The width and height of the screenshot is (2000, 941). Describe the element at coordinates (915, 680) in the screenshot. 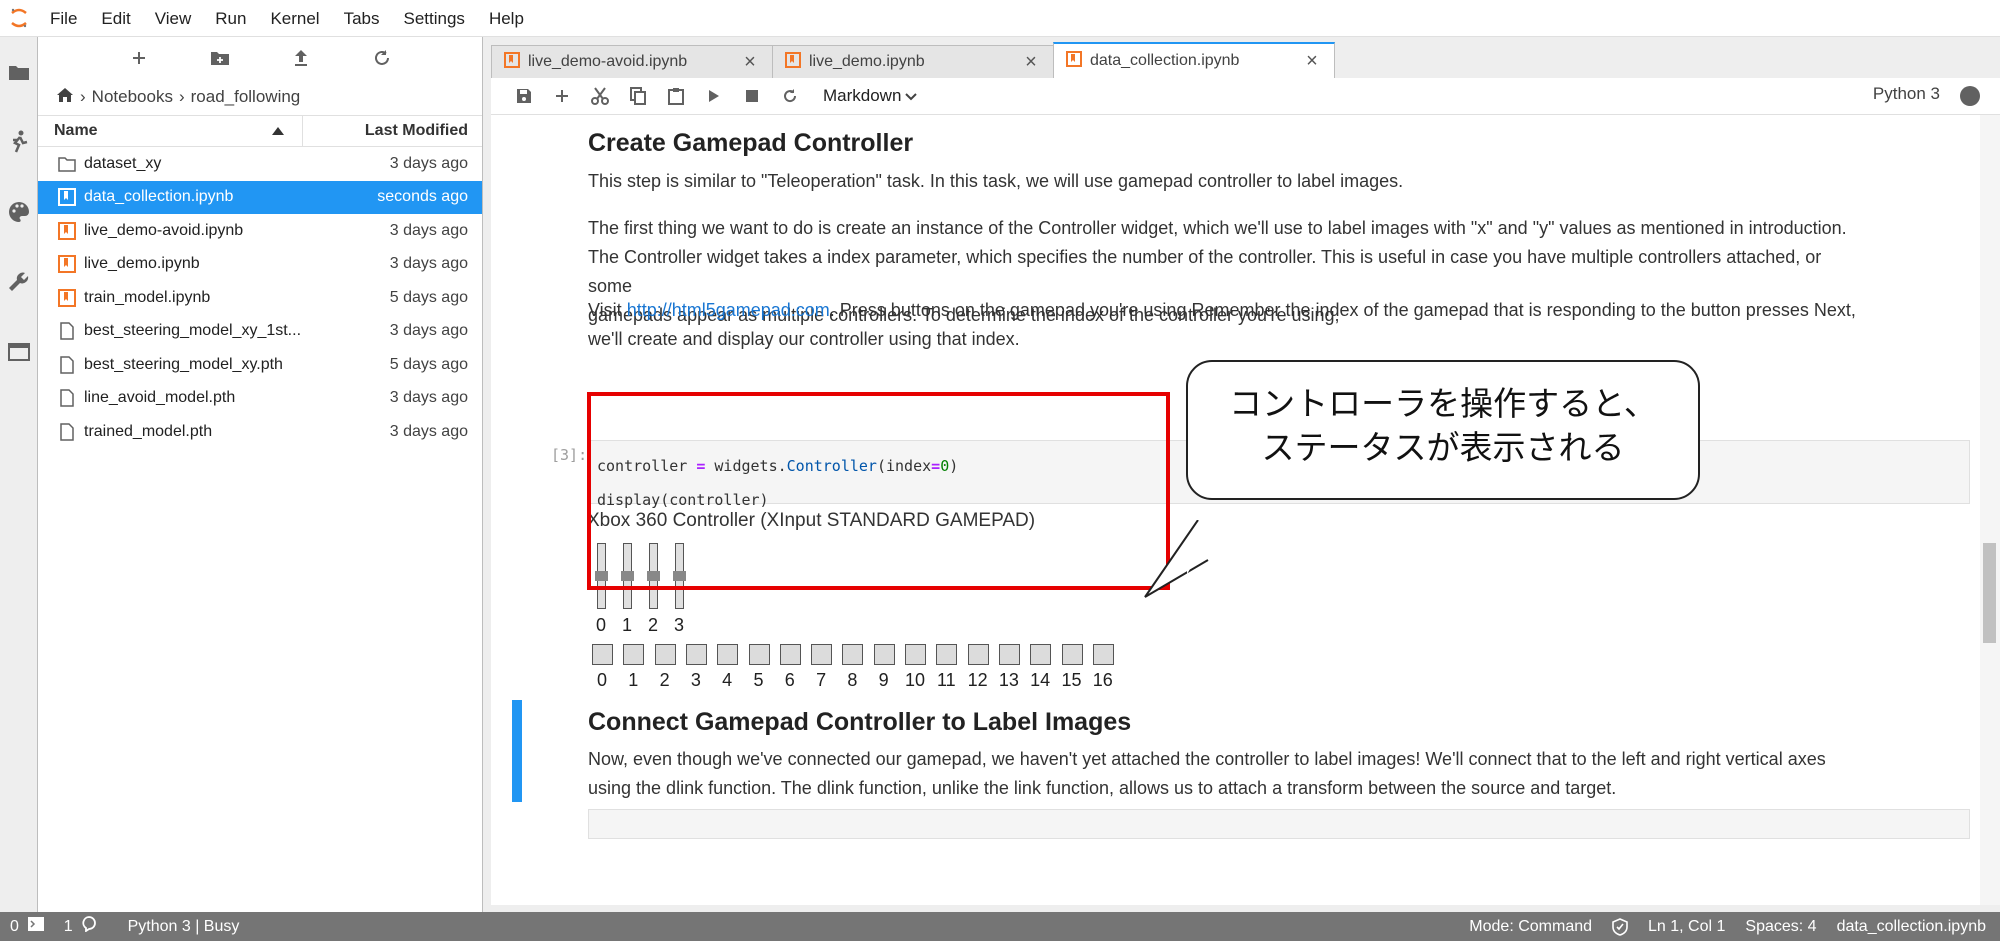

I see `button-label: 10` at that location.